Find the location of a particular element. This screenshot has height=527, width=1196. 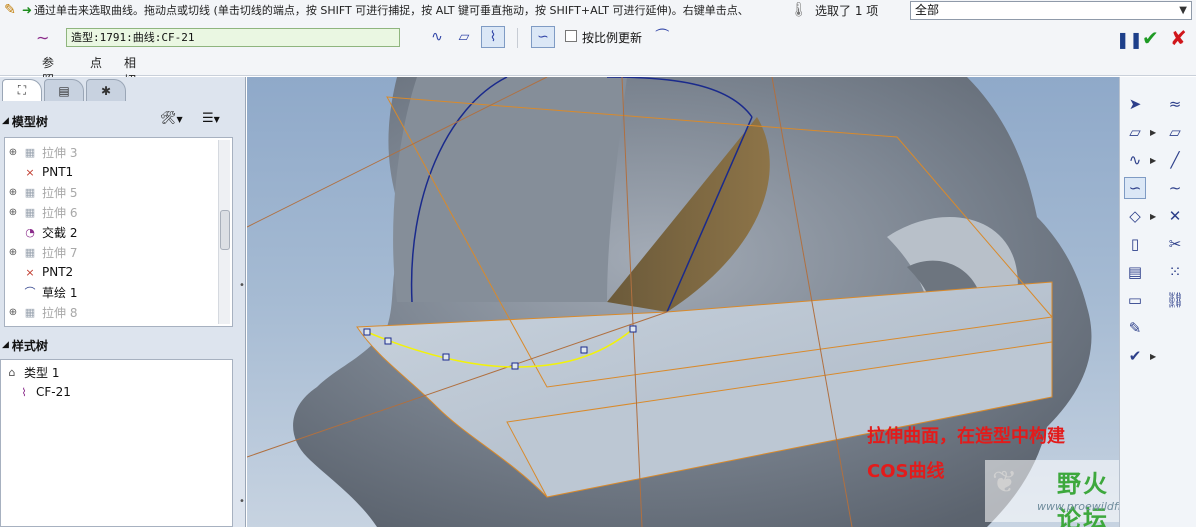

navigator-tabs: ⛶ ▤ ✱ is located at coordinates (123, 89).